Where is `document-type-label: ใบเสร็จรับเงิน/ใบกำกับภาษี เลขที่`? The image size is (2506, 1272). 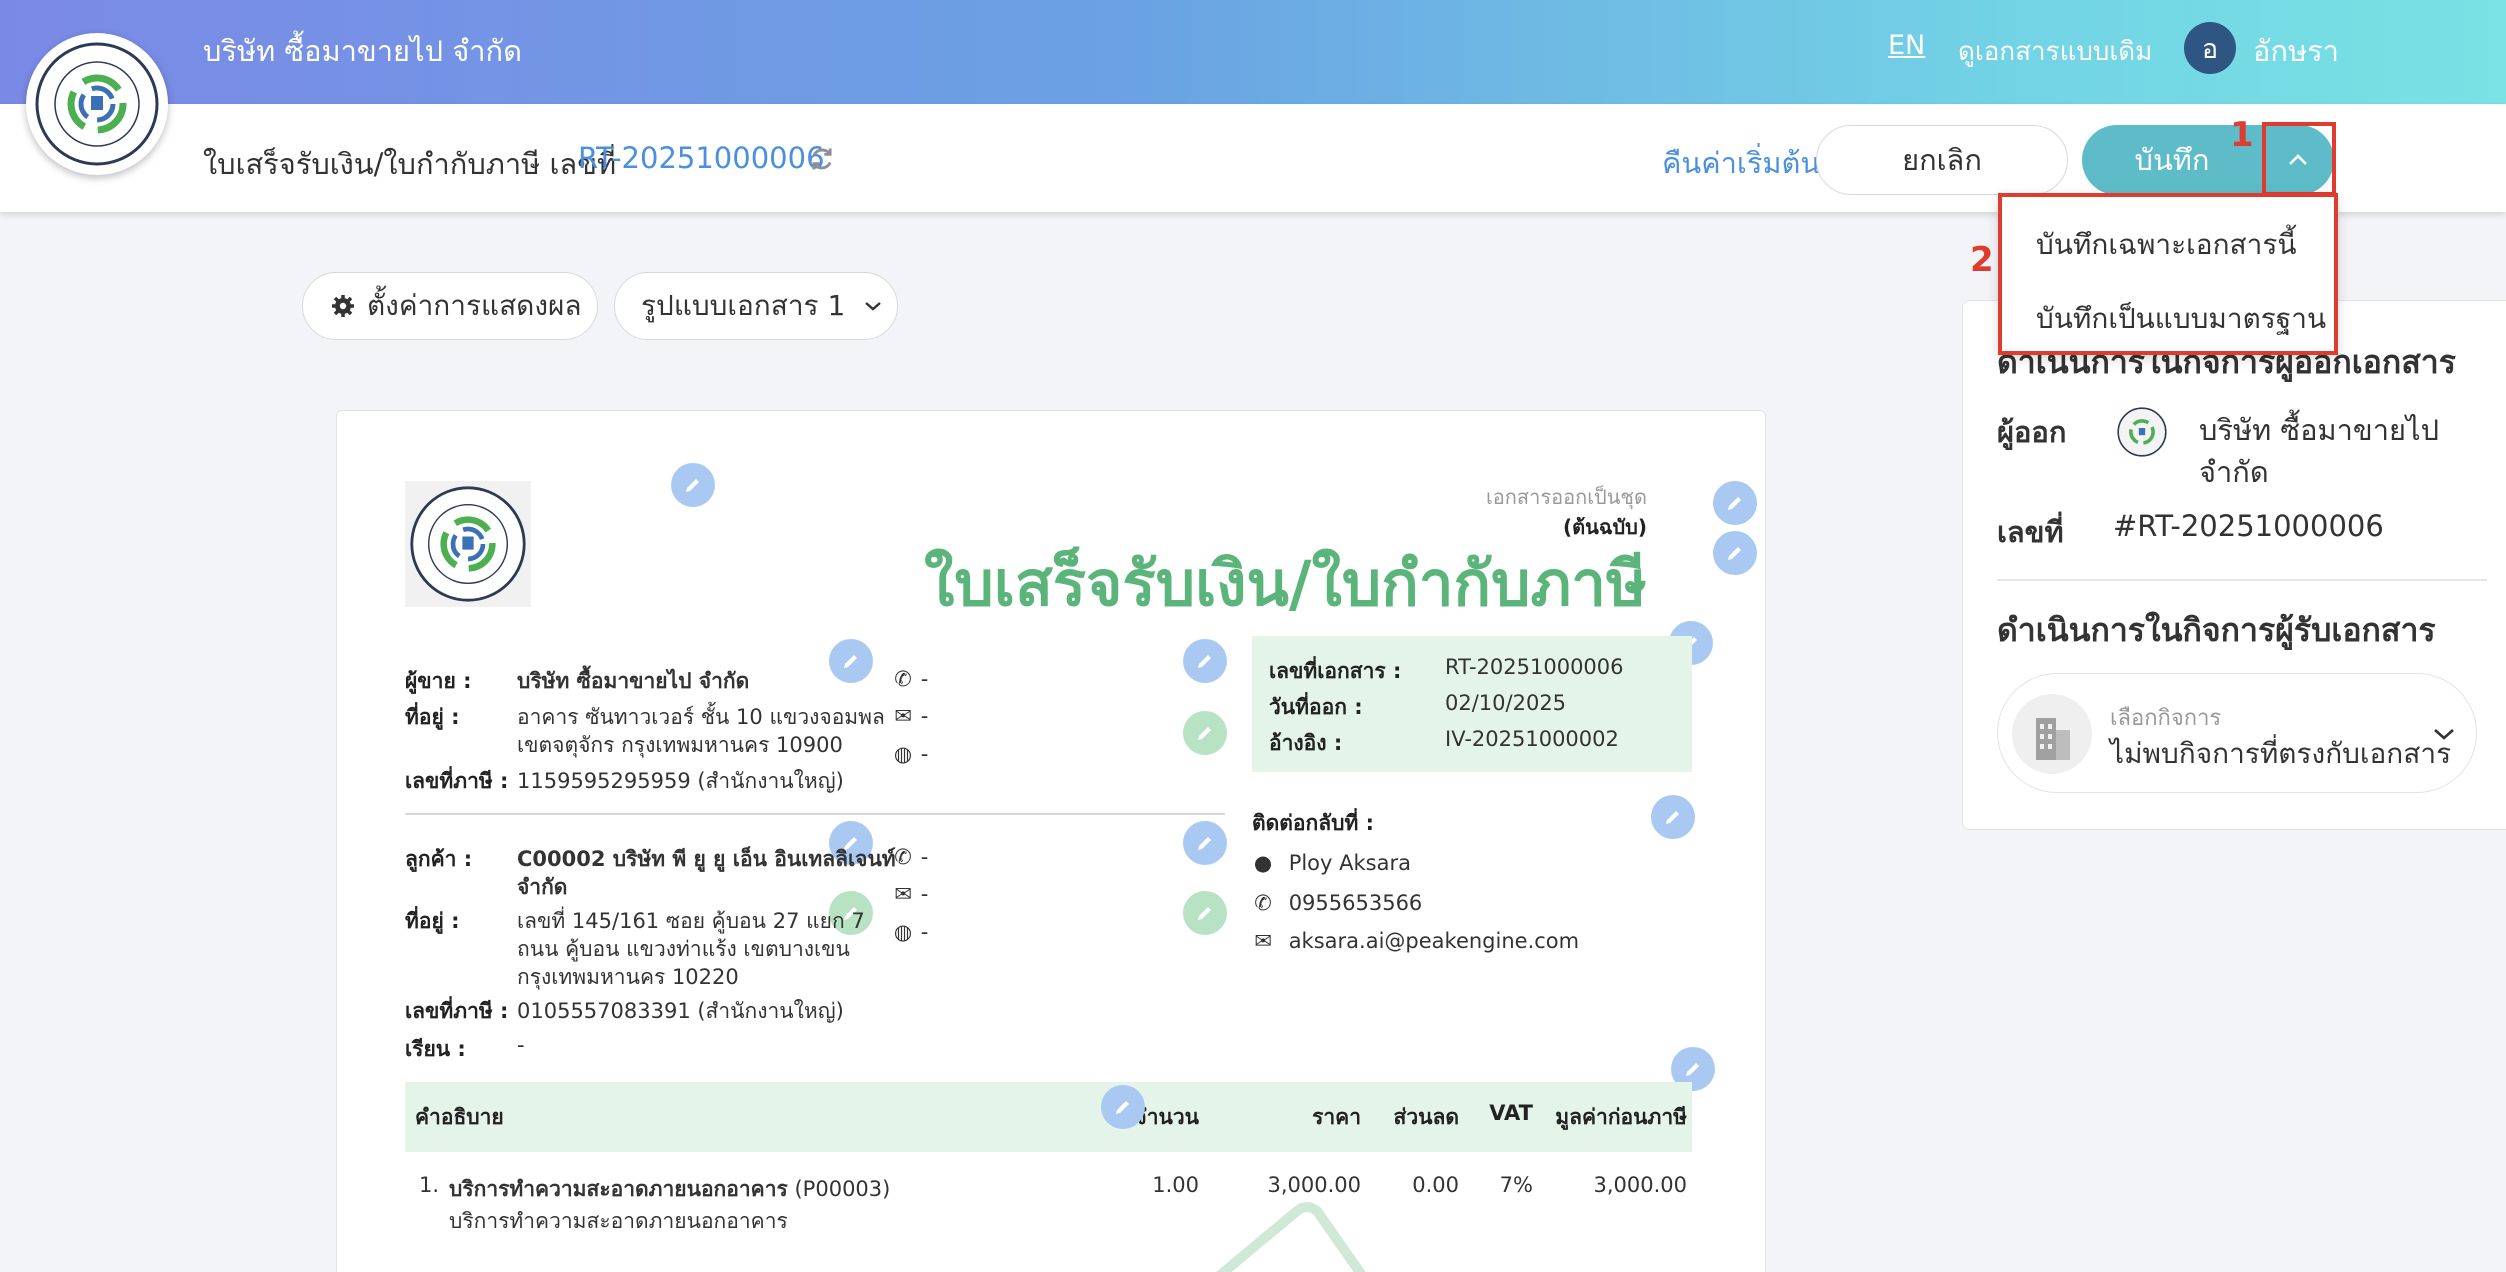
document-type-label: ใบเสร็จรับเงิน/ใบกำกับภาษี เลขที่ is located at coordinates (410, 164).